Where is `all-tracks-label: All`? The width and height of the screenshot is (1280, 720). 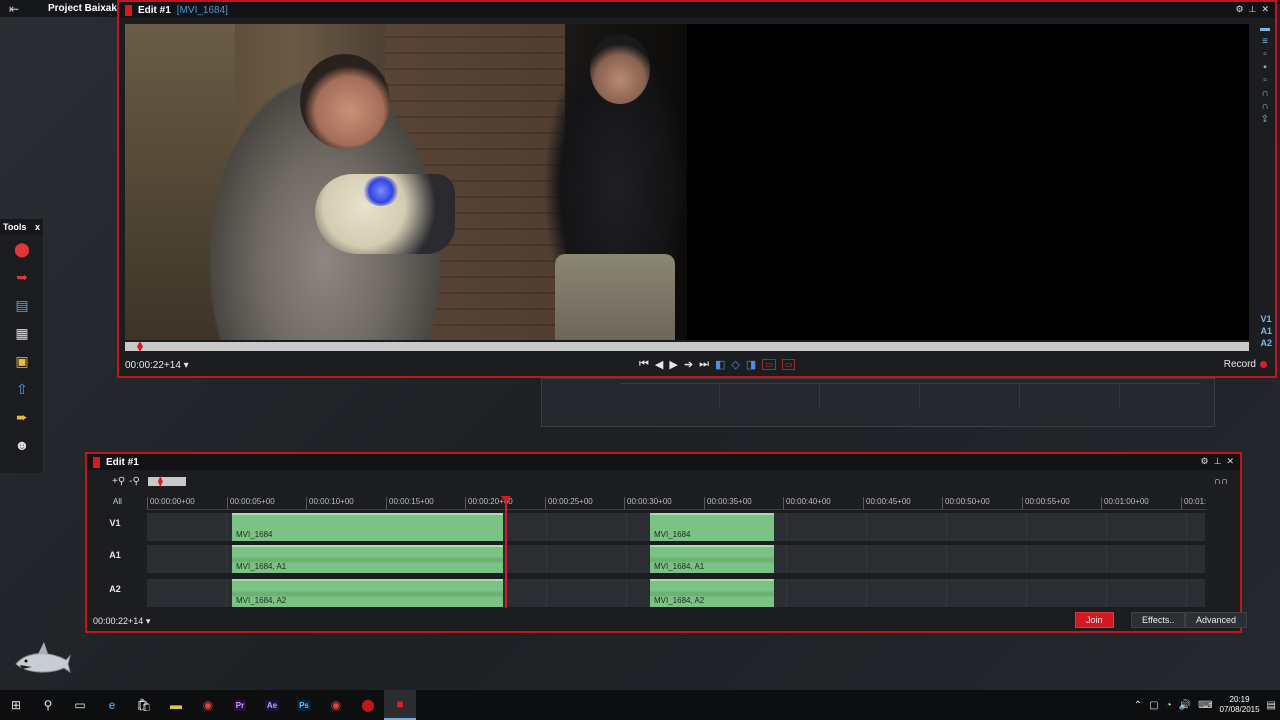 all-tracks-label: All is located at coordinates (117, 501).